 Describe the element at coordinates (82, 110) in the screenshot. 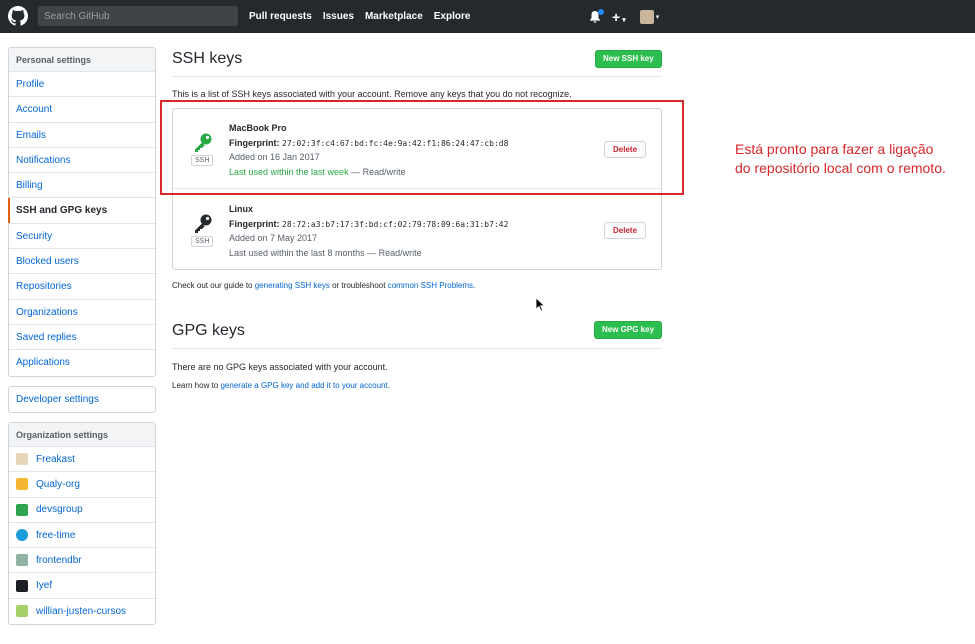

I see `sidebar-item-account: Account` at that location.